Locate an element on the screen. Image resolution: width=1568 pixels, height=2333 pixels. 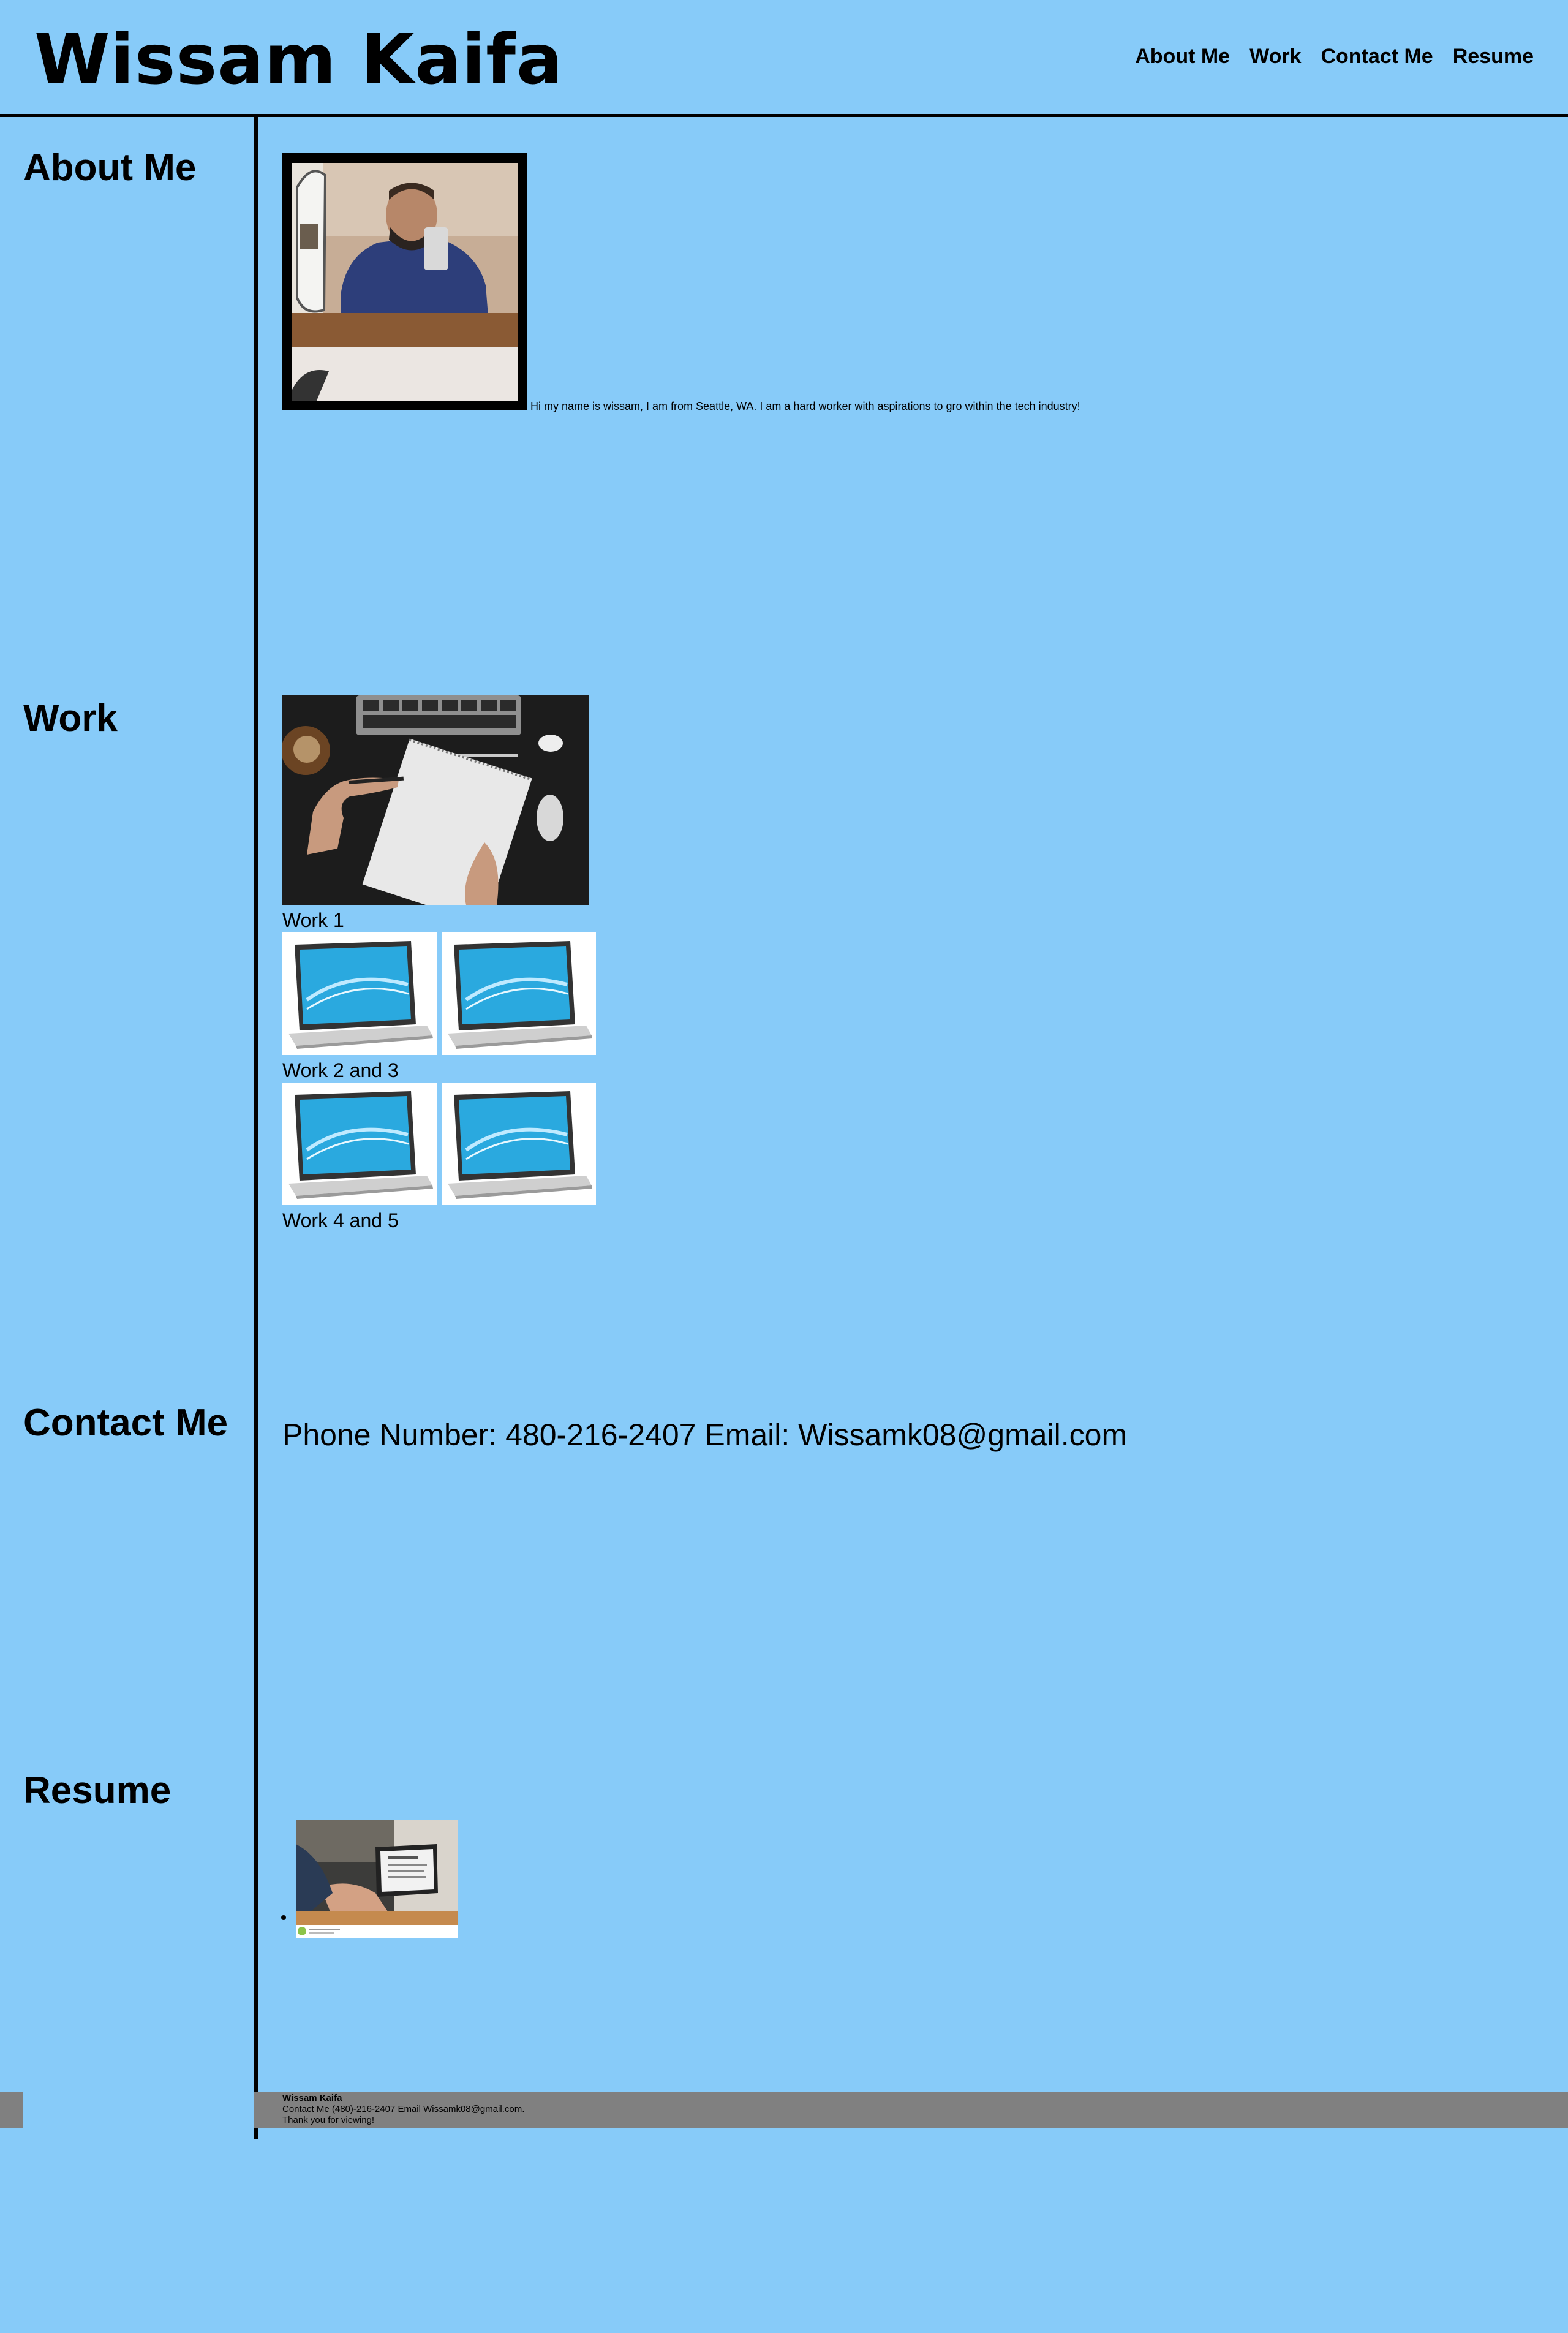
resume-image is located at coordinates (377, 1879).